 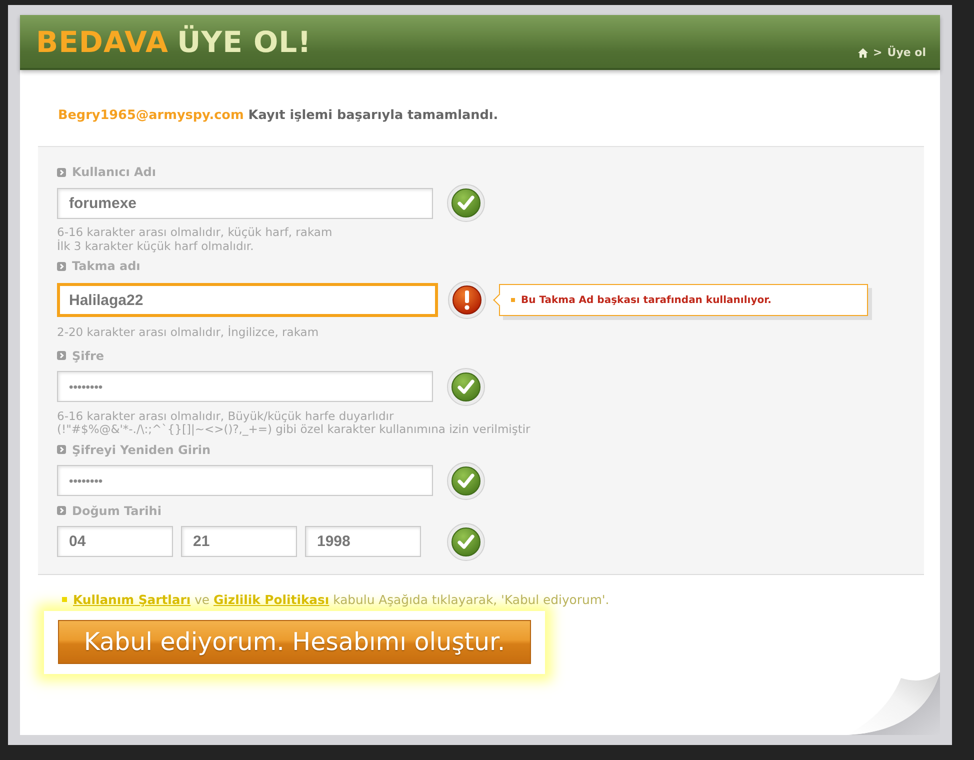 What do you see at coordinates (115, 541) in the screenshot?
I see `date-field: 04` at bounding box center [115, 541].